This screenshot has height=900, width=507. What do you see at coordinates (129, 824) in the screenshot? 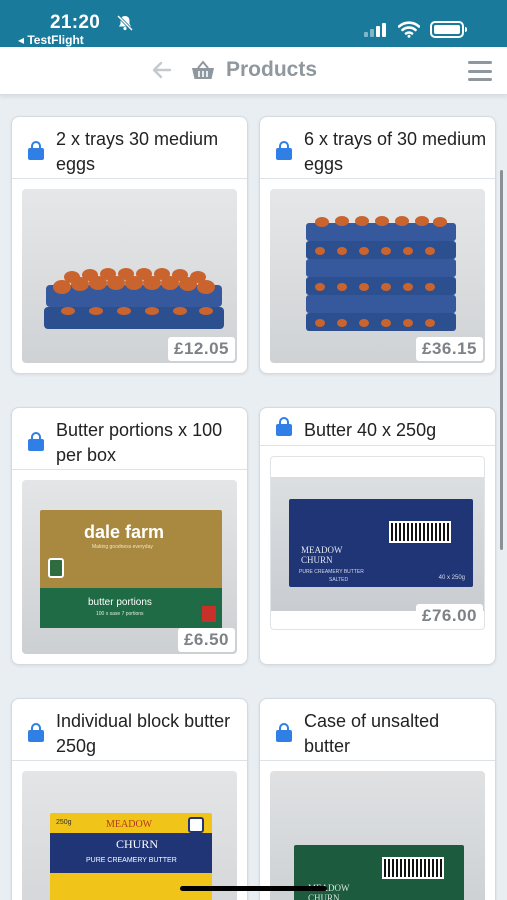
I see `block-brand1: MEADOW` at bounding box center [129, 824].